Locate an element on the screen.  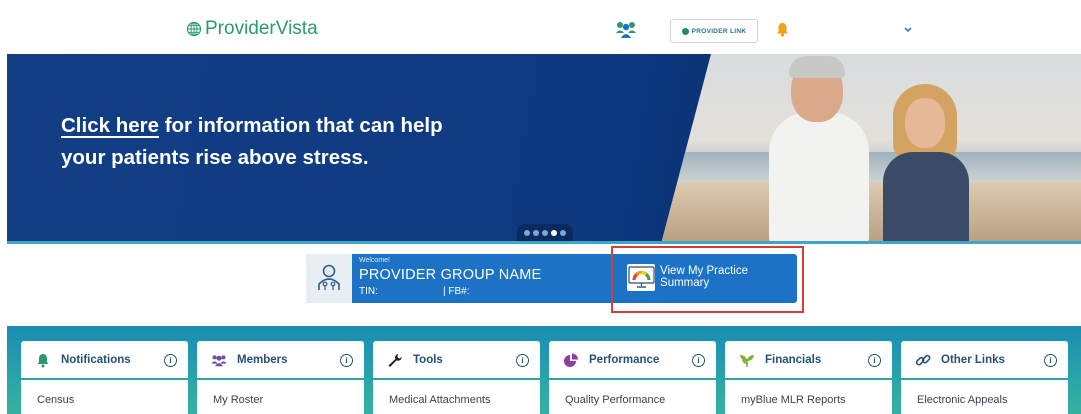
provider-group-icon is located at coordinates (329, 277).